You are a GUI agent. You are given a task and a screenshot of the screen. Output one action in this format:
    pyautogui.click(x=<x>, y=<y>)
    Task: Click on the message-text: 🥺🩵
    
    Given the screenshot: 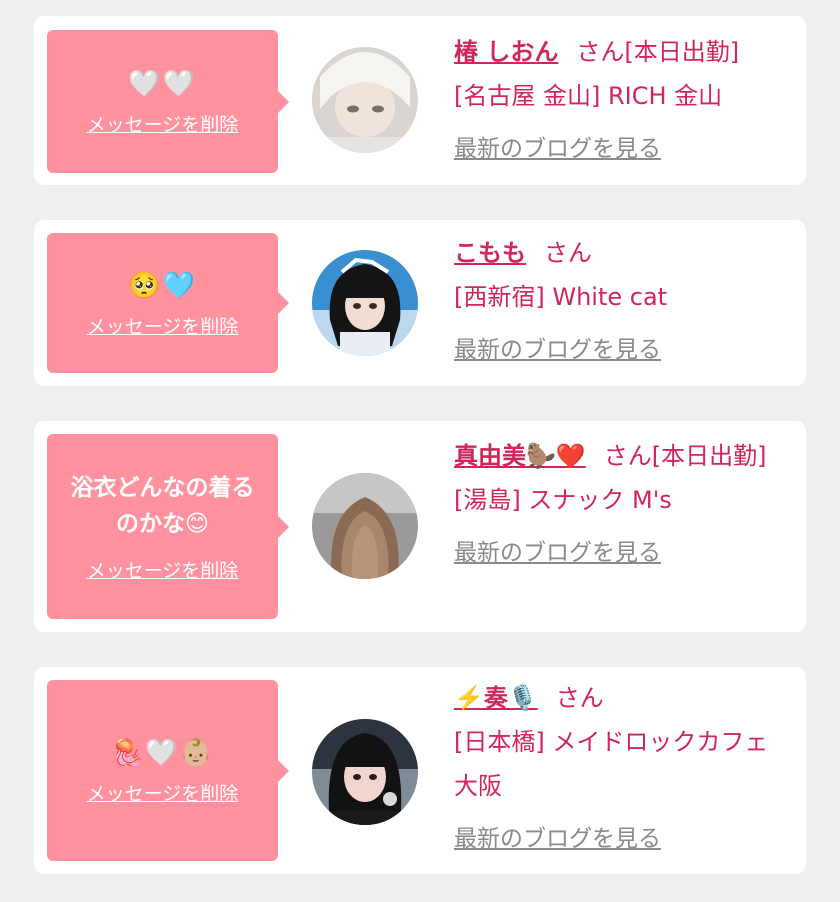 What is the action you would take?
    pyautogui.click(x=162, y=285)
    